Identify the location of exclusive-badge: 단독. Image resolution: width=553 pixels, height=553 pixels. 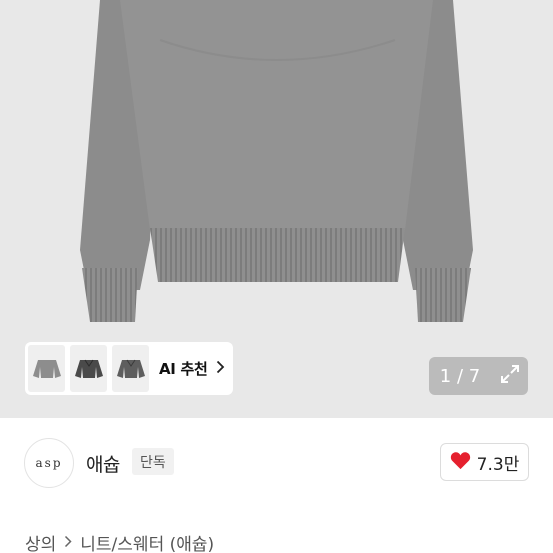
(153, 461).